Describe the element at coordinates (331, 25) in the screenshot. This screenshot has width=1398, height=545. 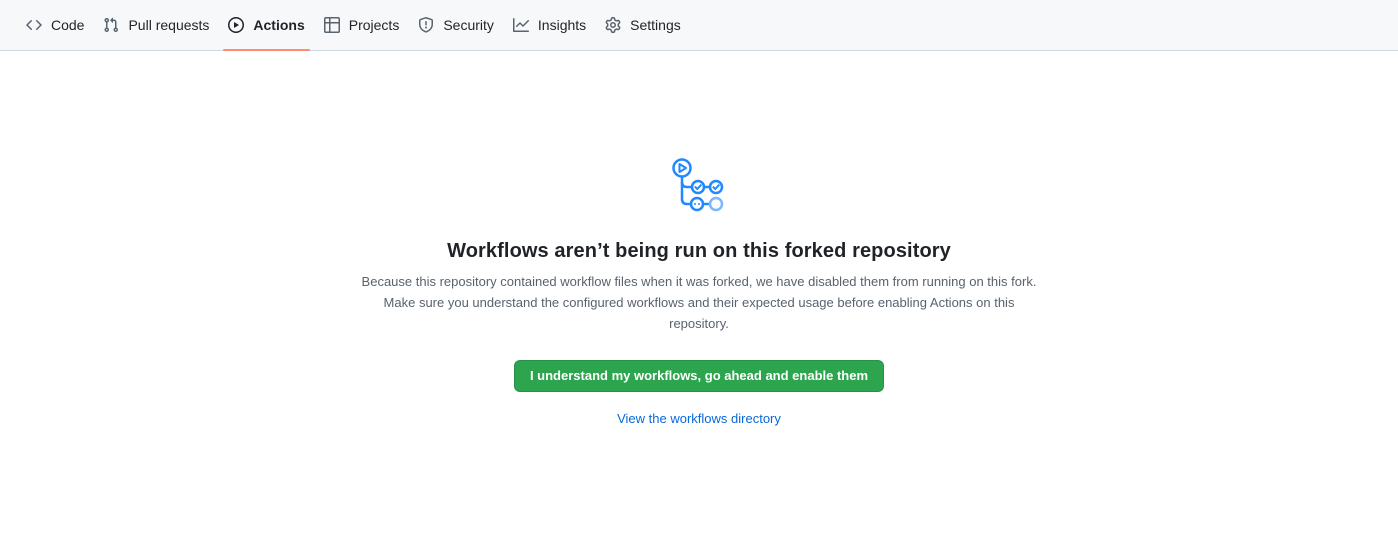
I see `table-icon` at that location.